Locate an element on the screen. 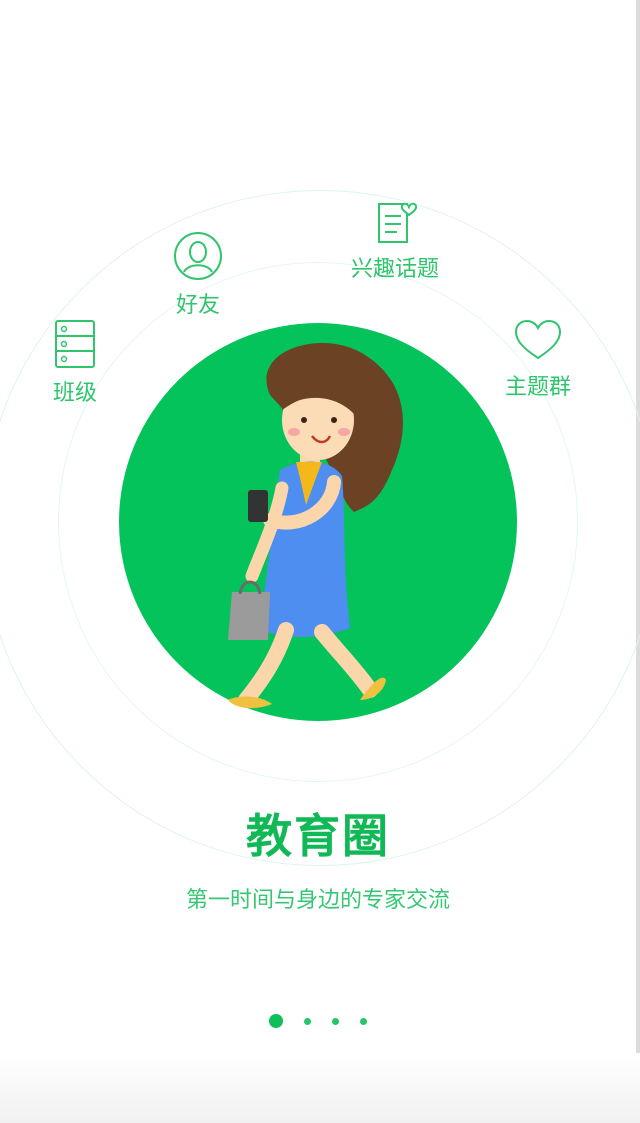 The height and width of the screenshot is (1123, 640). feature-group-label: 主题群 is located at coordinates (537, 387).